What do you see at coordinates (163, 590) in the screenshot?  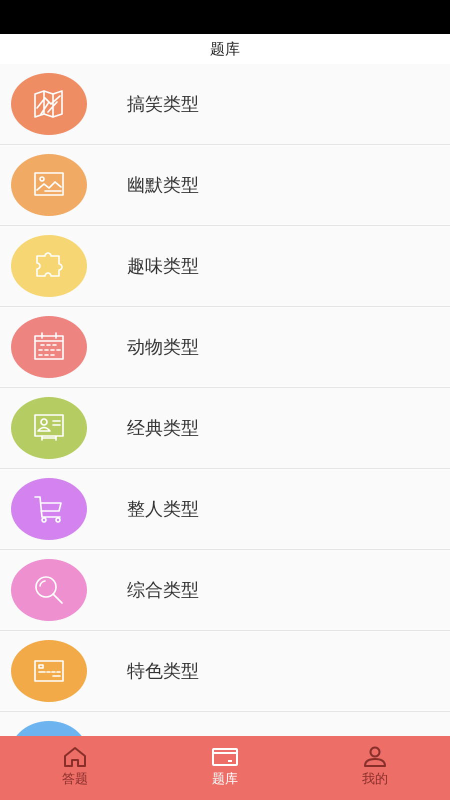 I see `category-label: 综合类型` at bounding box center [163, 590].